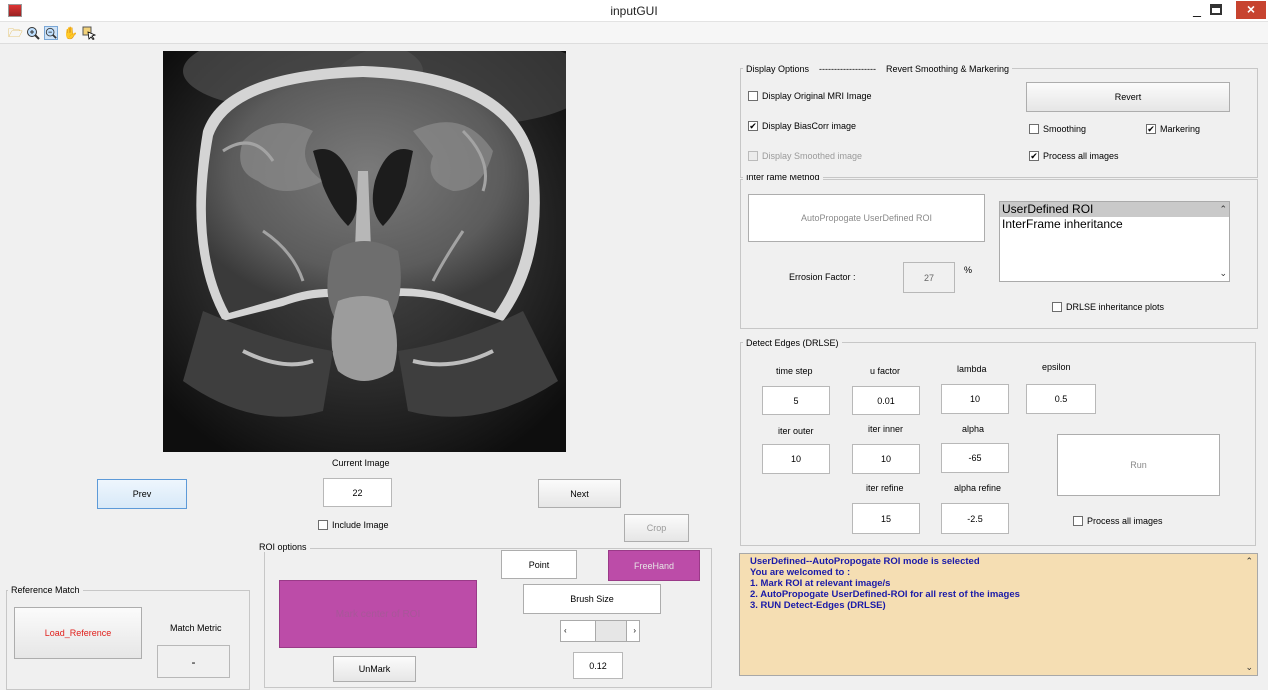  What do you see at coordinates (539, 564) in the screenshot?
I see `point-button: Point` at bounding box center [539, 564].